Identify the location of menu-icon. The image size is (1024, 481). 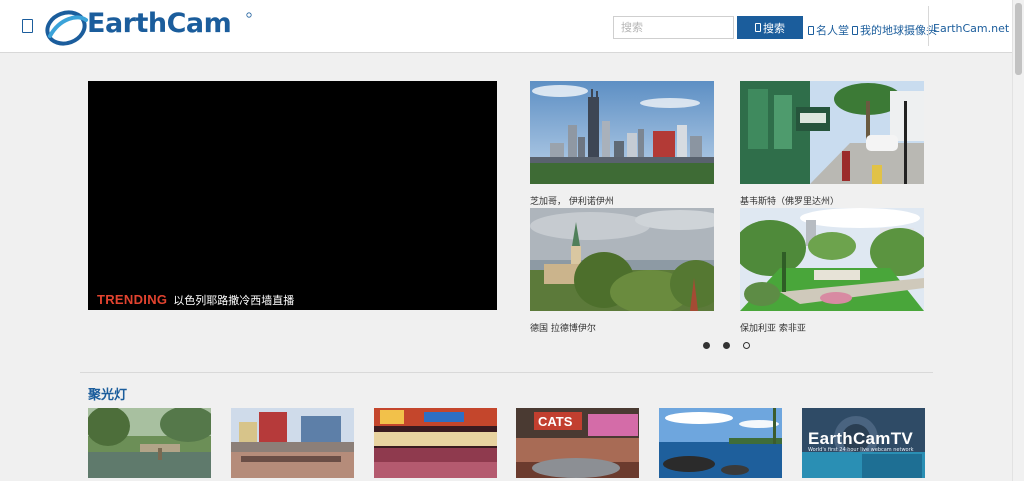
(27, 26).